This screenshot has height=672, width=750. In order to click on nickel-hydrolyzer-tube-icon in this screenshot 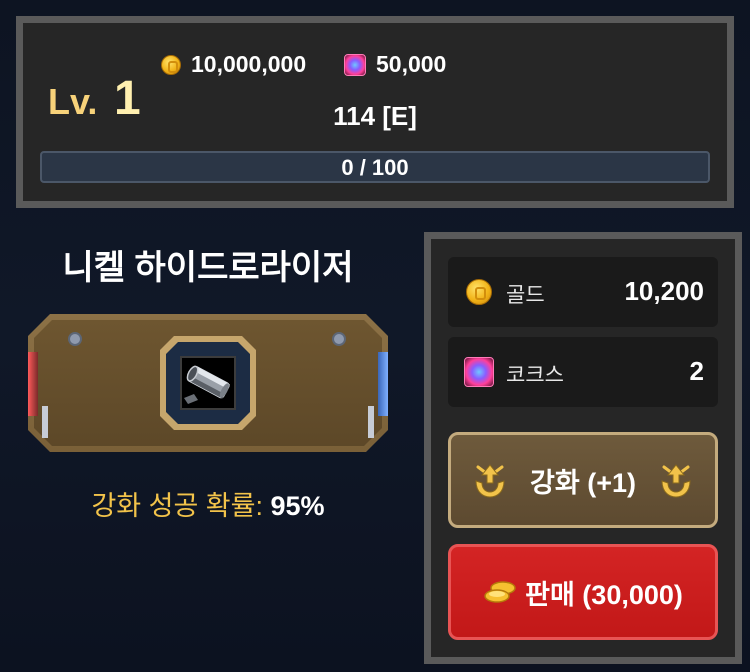, I will do `click(208, 383)`.